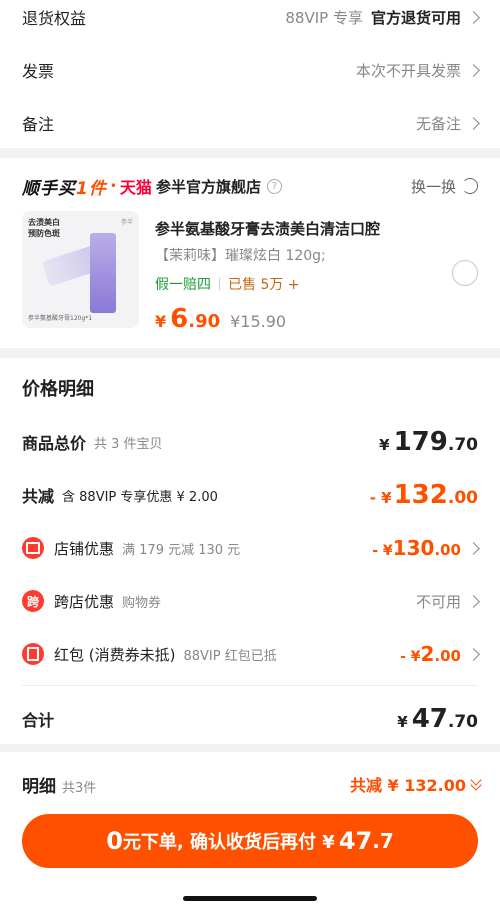 The width and height of the screenshot is (500, 912). Describe the element at coordinates (444, 186) in the screenshot. I see `swap-button: 换一换` at that location.